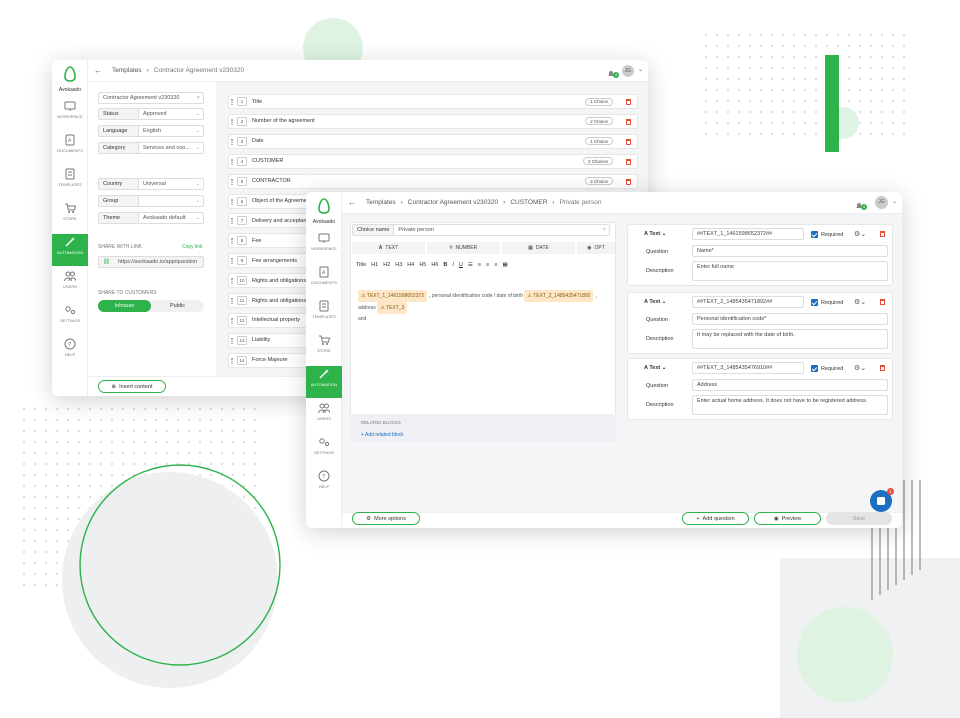 The image size is (960, 718). What do you see at coordinates (453, 265) in the screenshot?
I see `toolbar-i: I` at bounding box center [453, 265].